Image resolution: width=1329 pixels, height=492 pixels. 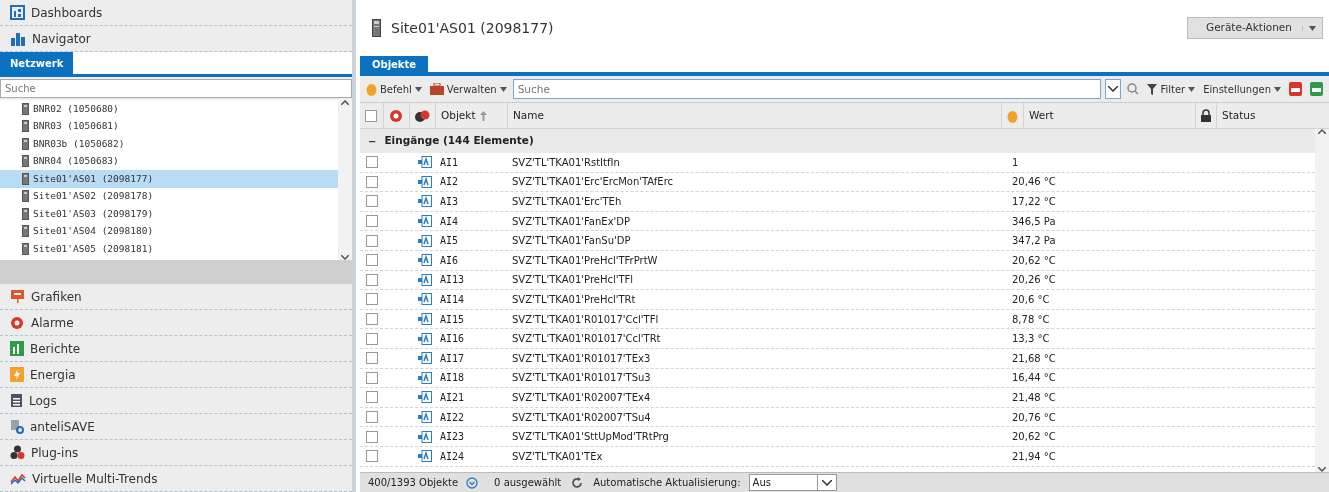 What do you see at coordinates (1113, 89) in the screenshot?
I see `dropdown-toggle` at bounding box center [1113, 89].